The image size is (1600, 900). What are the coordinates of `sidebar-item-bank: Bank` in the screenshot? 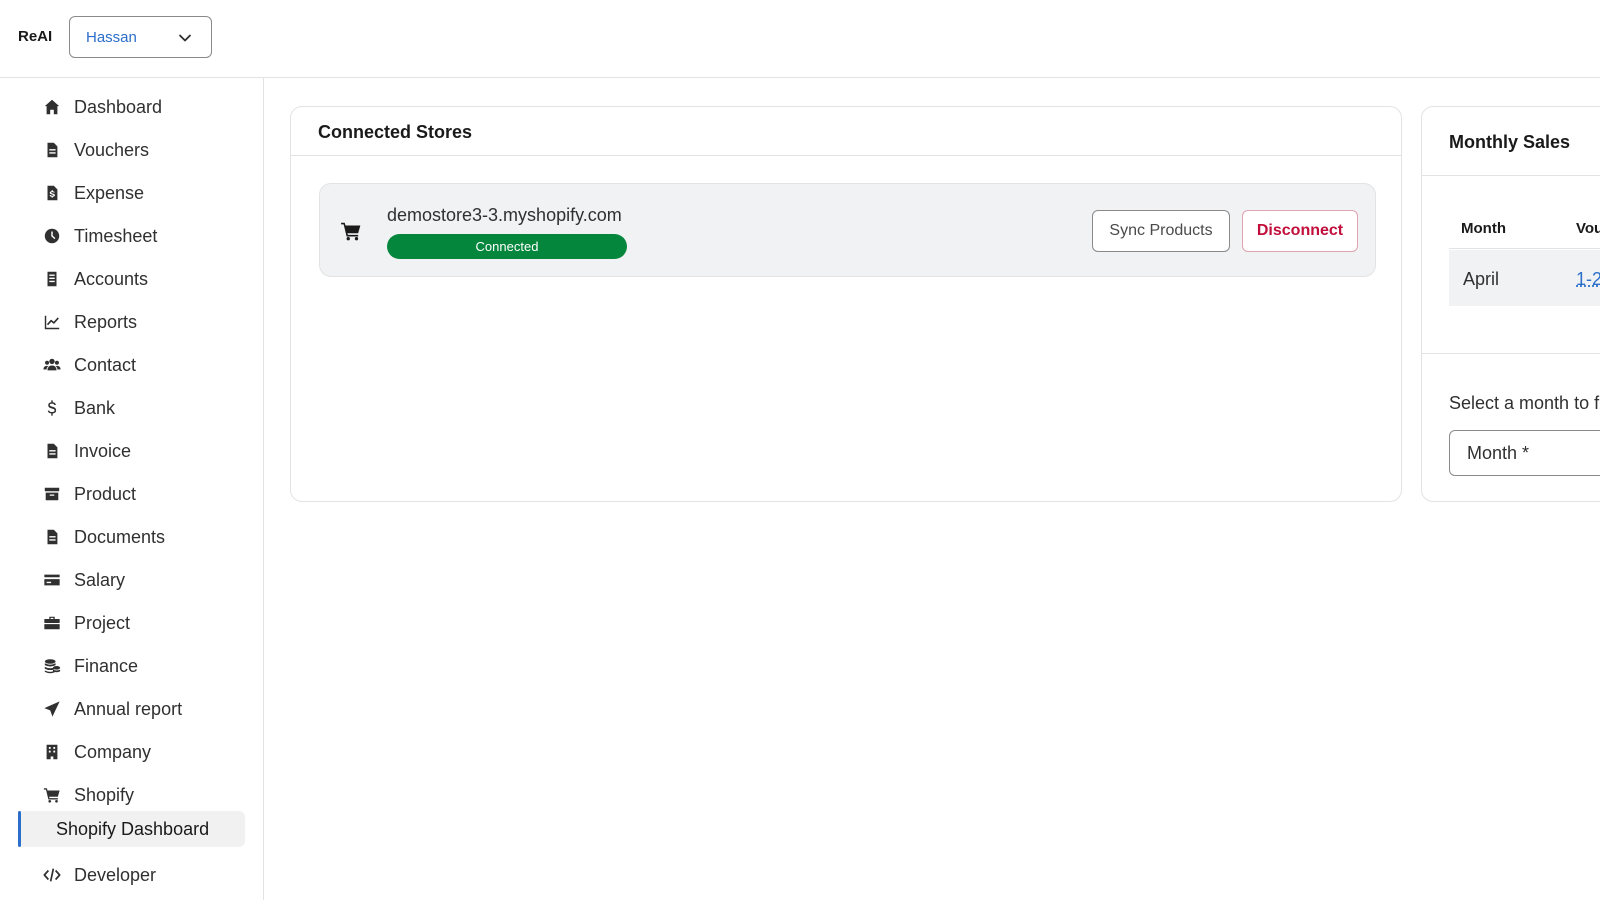 It's located at (77, 408).